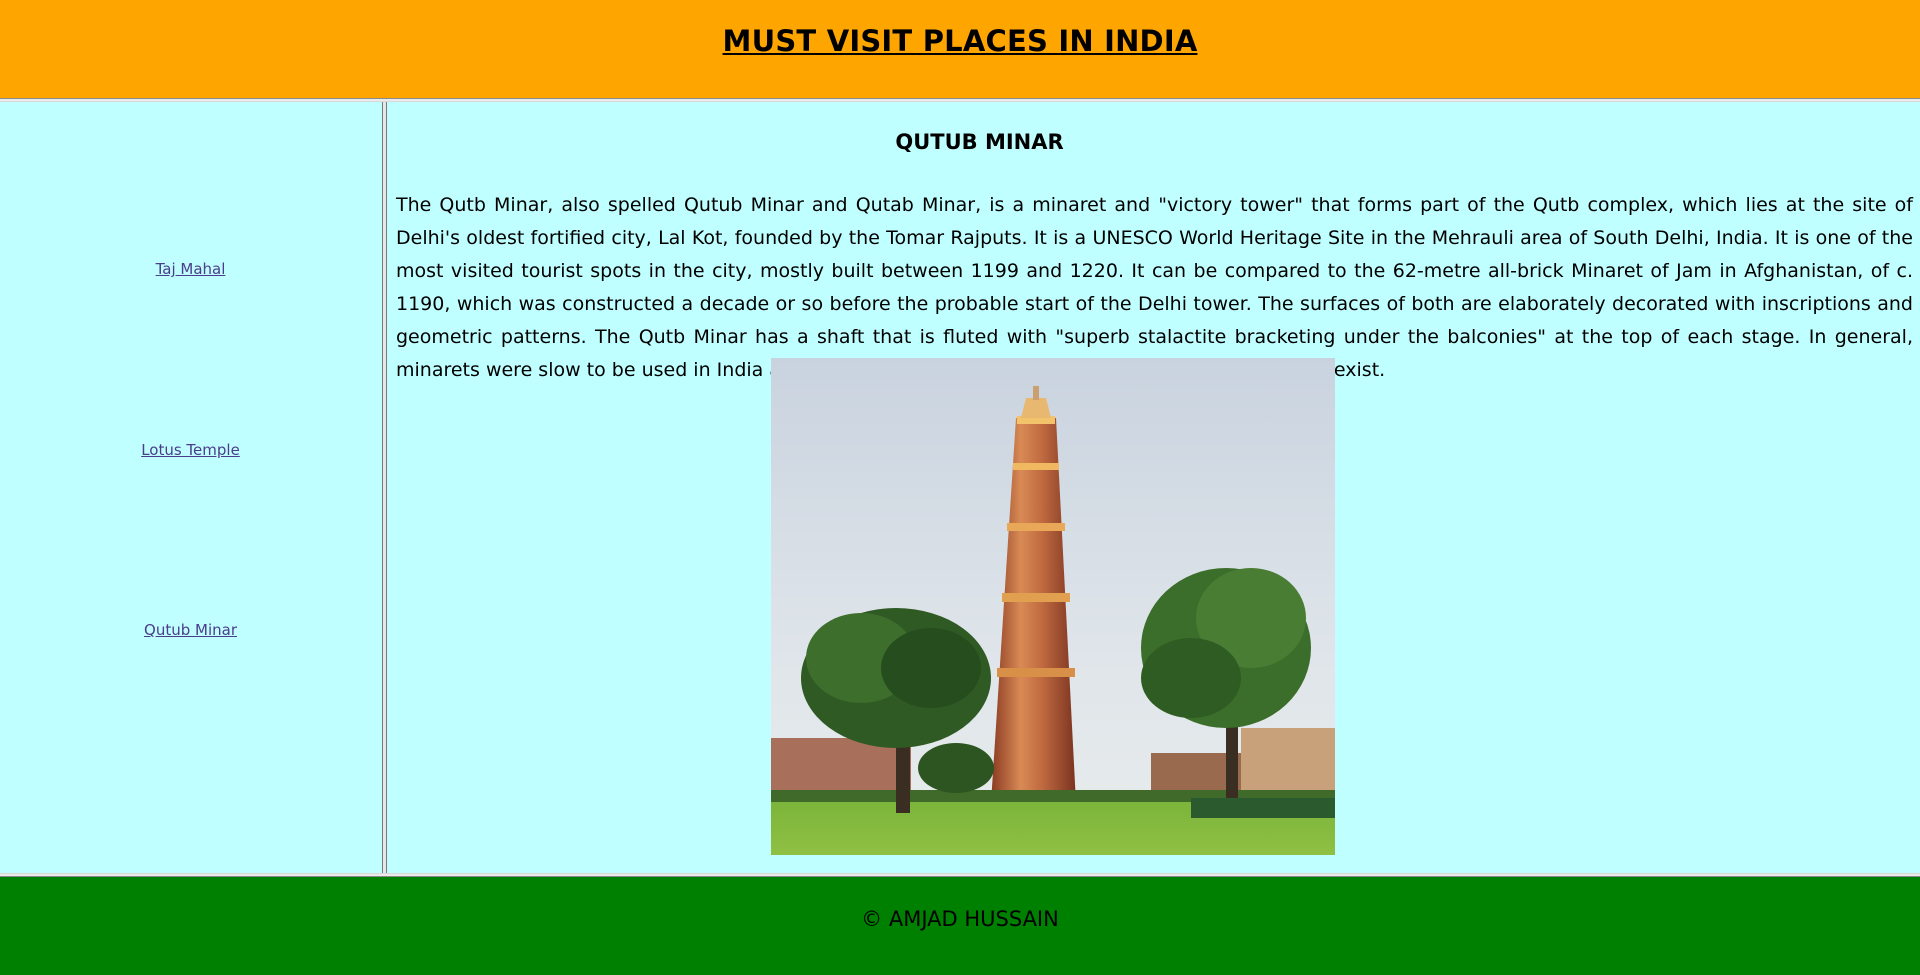 This screenshot has height=975, width=1920. I want to click on sidebar-link-qutub-minar: Qutub Minar, so click(190, 630).